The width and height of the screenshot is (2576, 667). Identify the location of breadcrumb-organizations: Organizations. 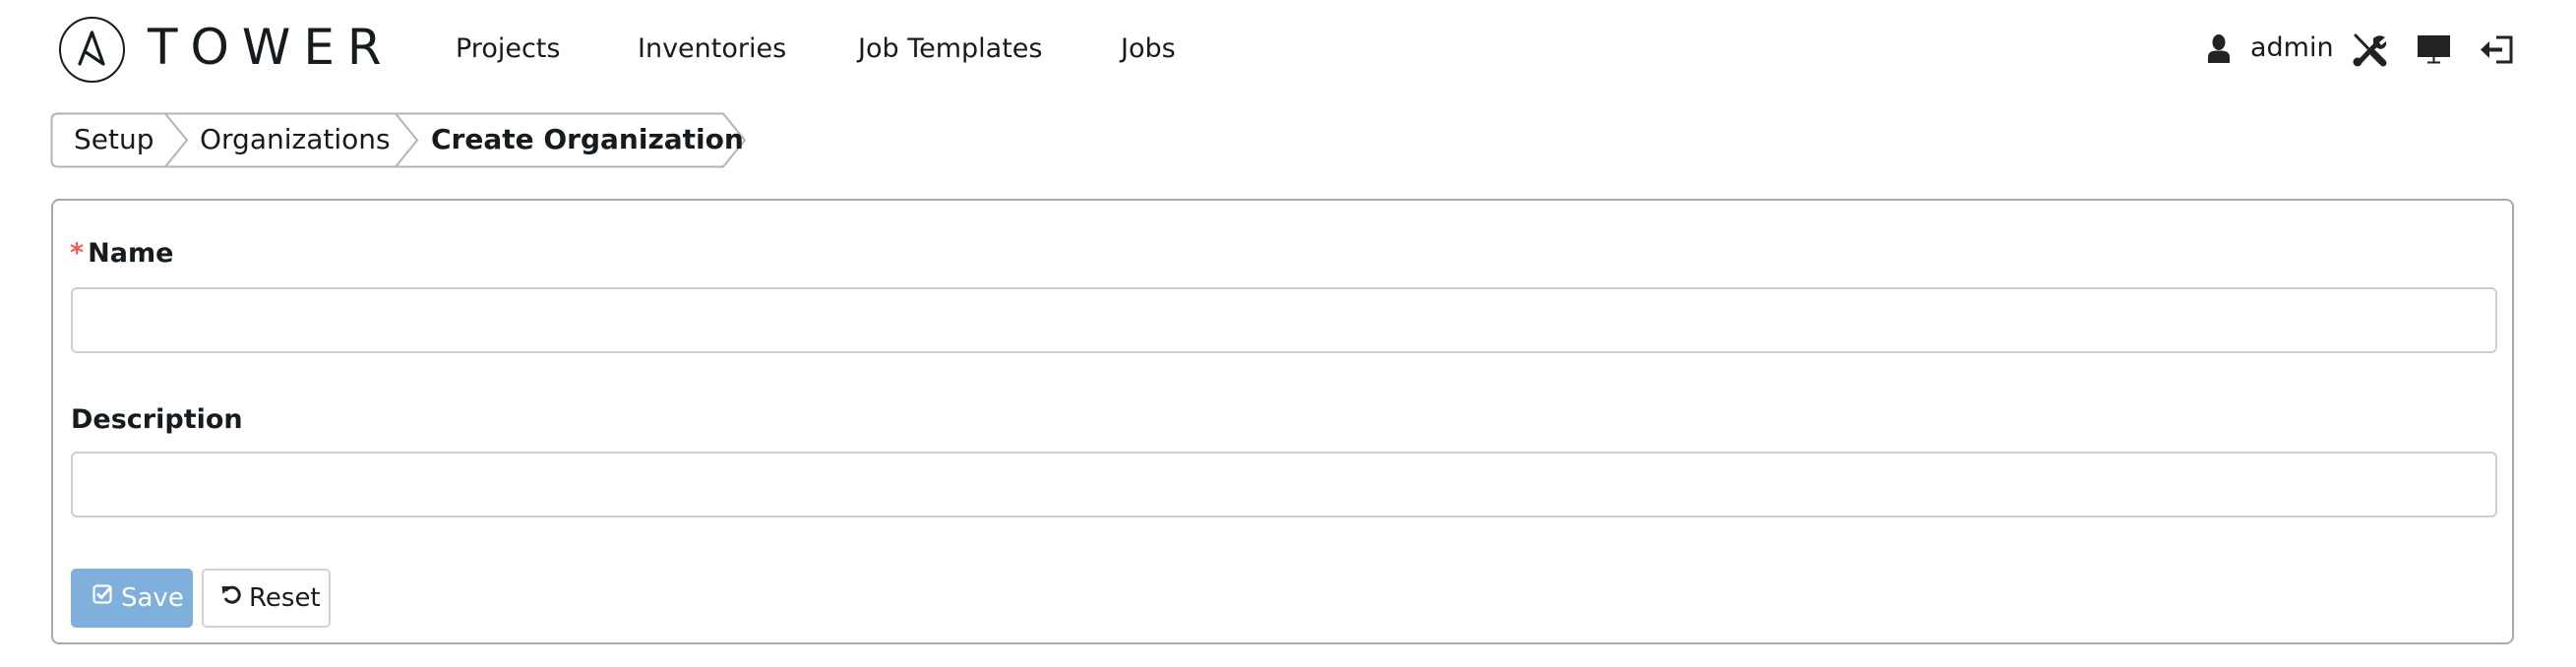
(295, 139).